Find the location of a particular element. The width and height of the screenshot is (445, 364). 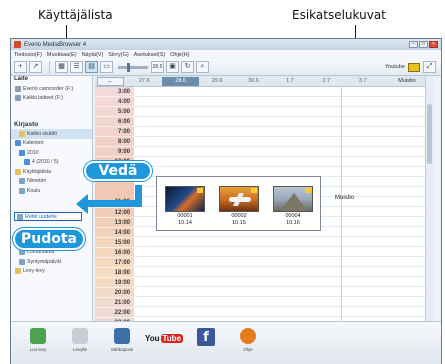

create-disc-button: Luo levy is located at coordinates (38, 344).